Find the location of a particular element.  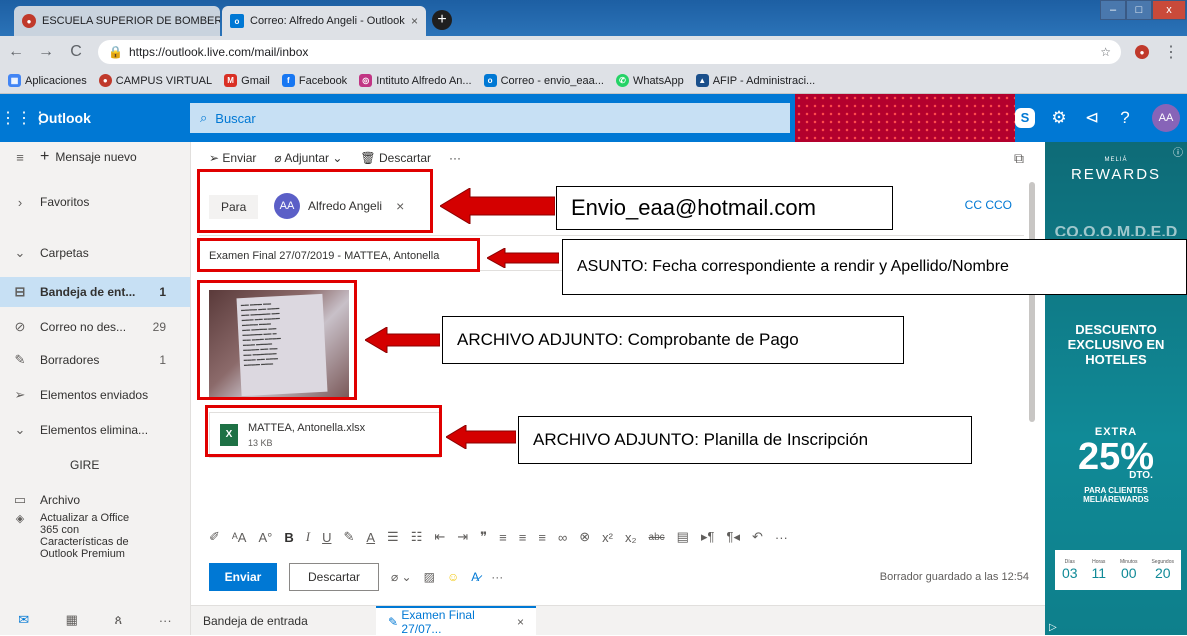

menu-kebab-icon: ⋮ is located at coordinates (1171, 52).